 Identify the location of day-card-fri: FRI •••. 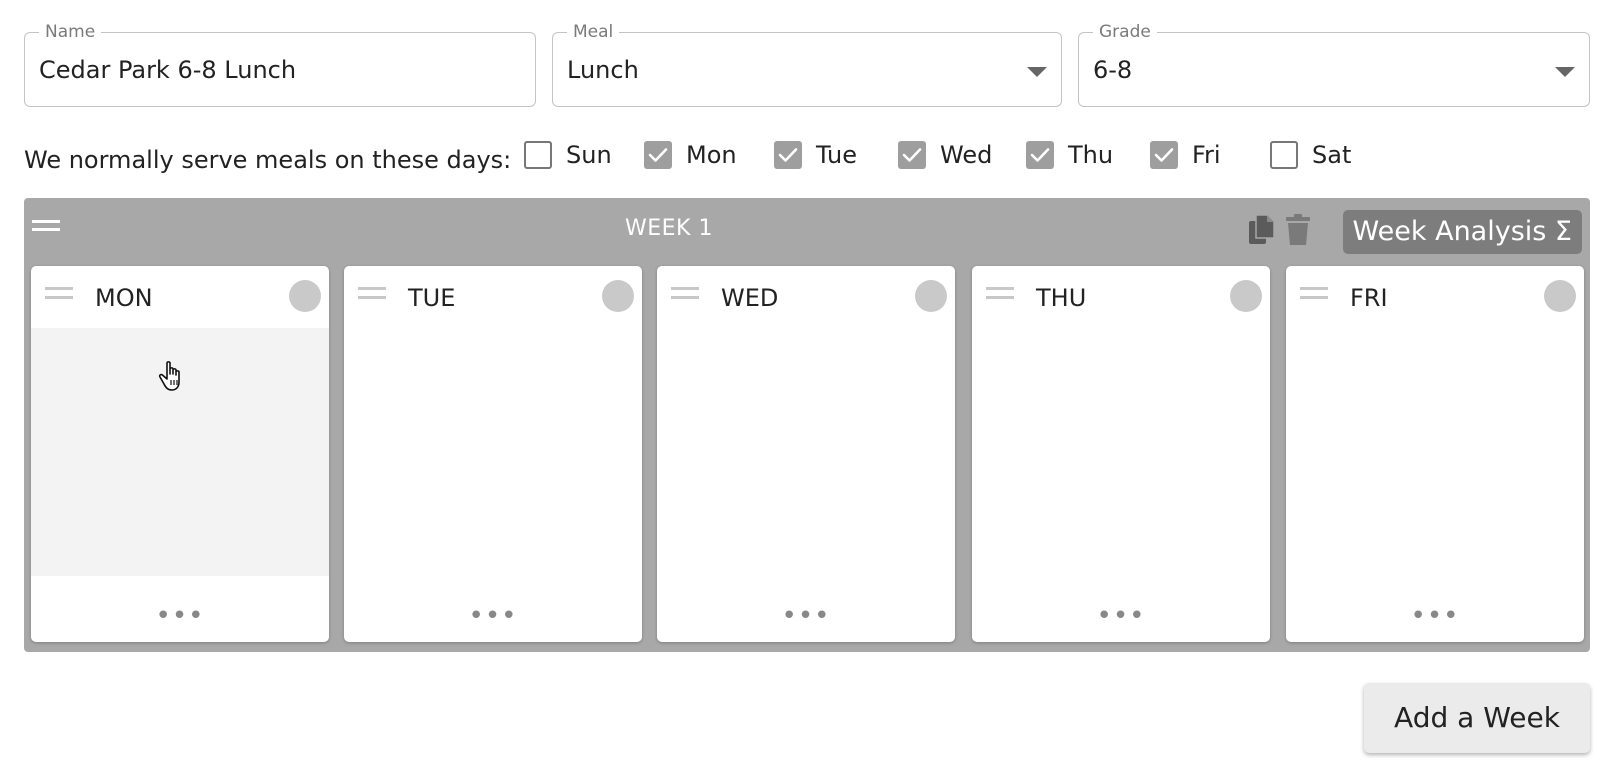
(1435, 454).